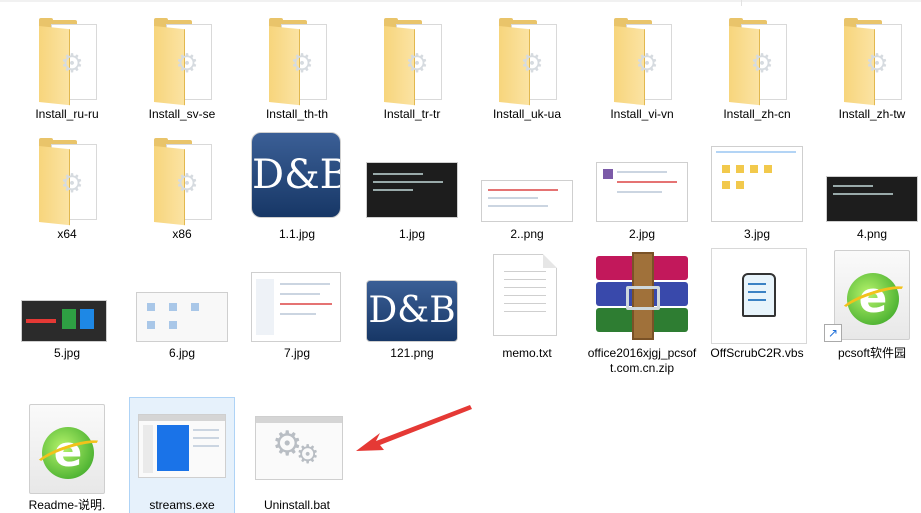 This screenshot has width=921, height=513. Describe the element at coordinates (527, 234) in the screenshot. I see `file-label: 2..png` at that location.